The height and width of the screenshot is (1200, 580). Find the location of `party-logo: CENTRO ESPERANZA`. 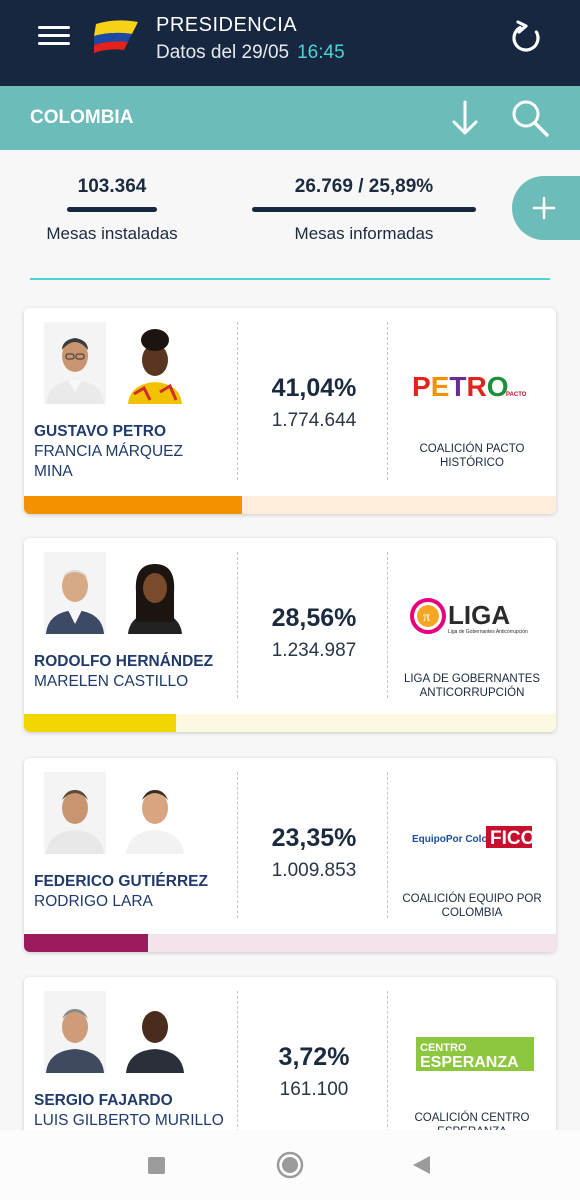

party-logo: CENTRO ESPERANZA is located at coordinates (475, 1054).